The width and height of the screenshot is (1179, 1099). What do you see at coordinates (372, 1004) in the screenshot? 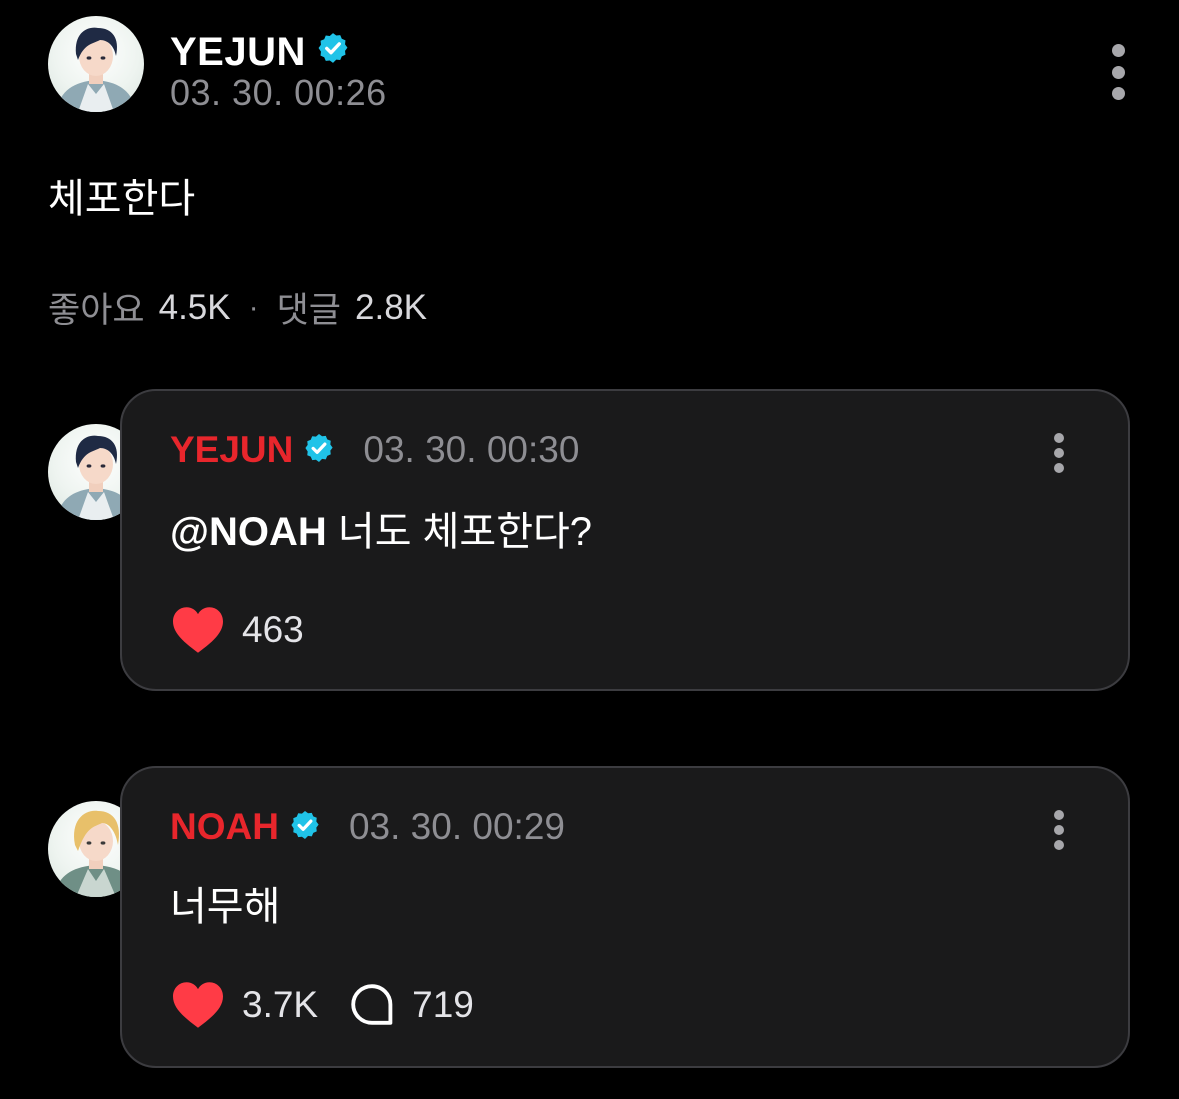
I see `speech-bubble-icon` at bounding box center [372, 1004].